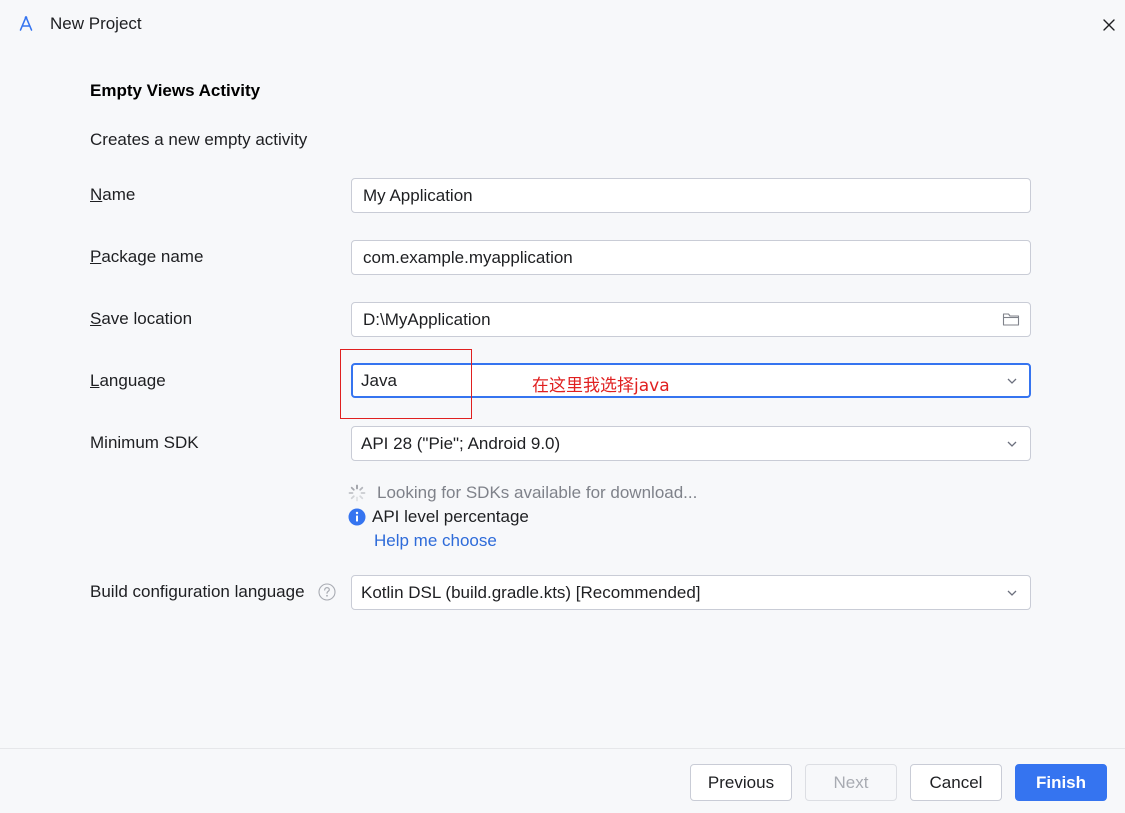  I want to click on close-icon, so click(1109, 25).